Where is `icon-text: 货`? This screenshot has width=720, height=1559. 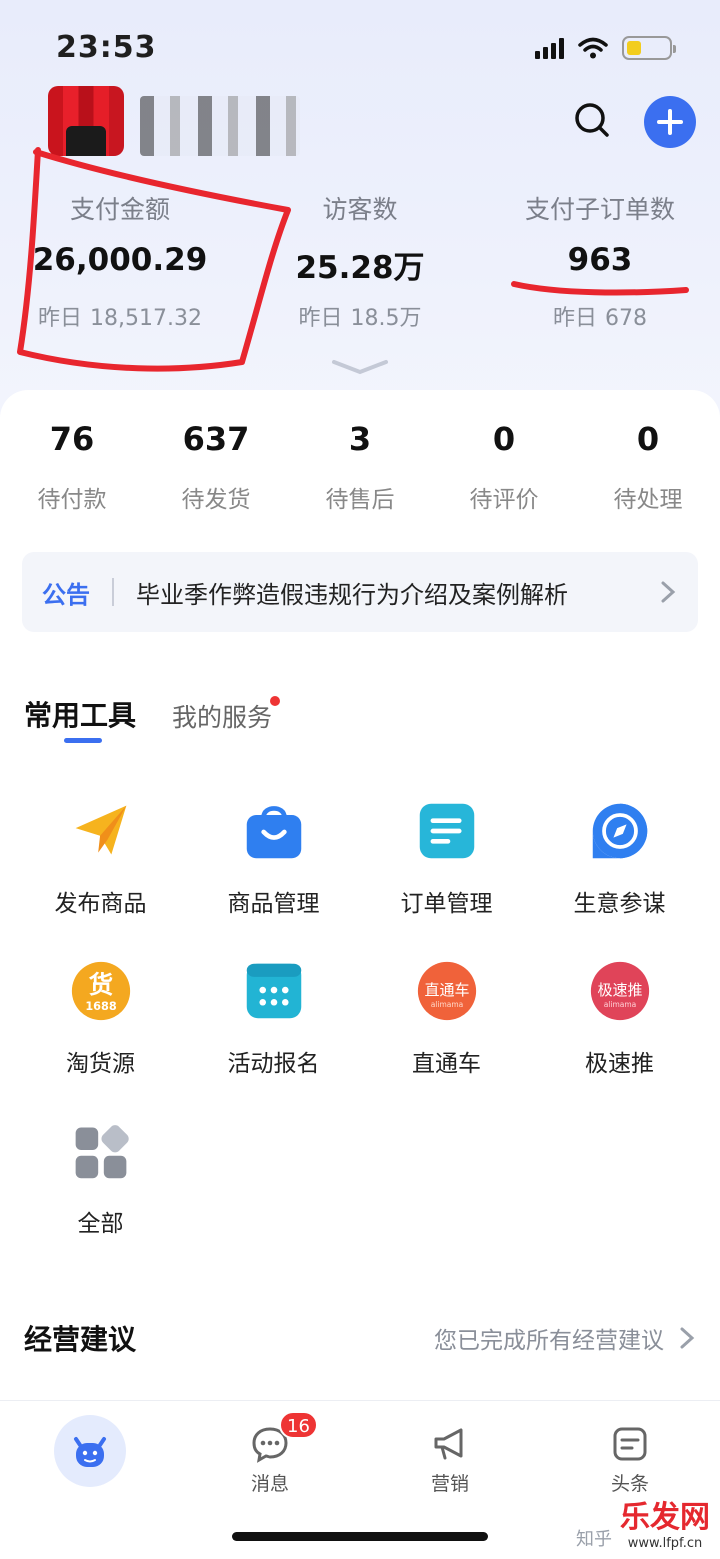
icon-text: 货 is located at coordinates (100, 984).